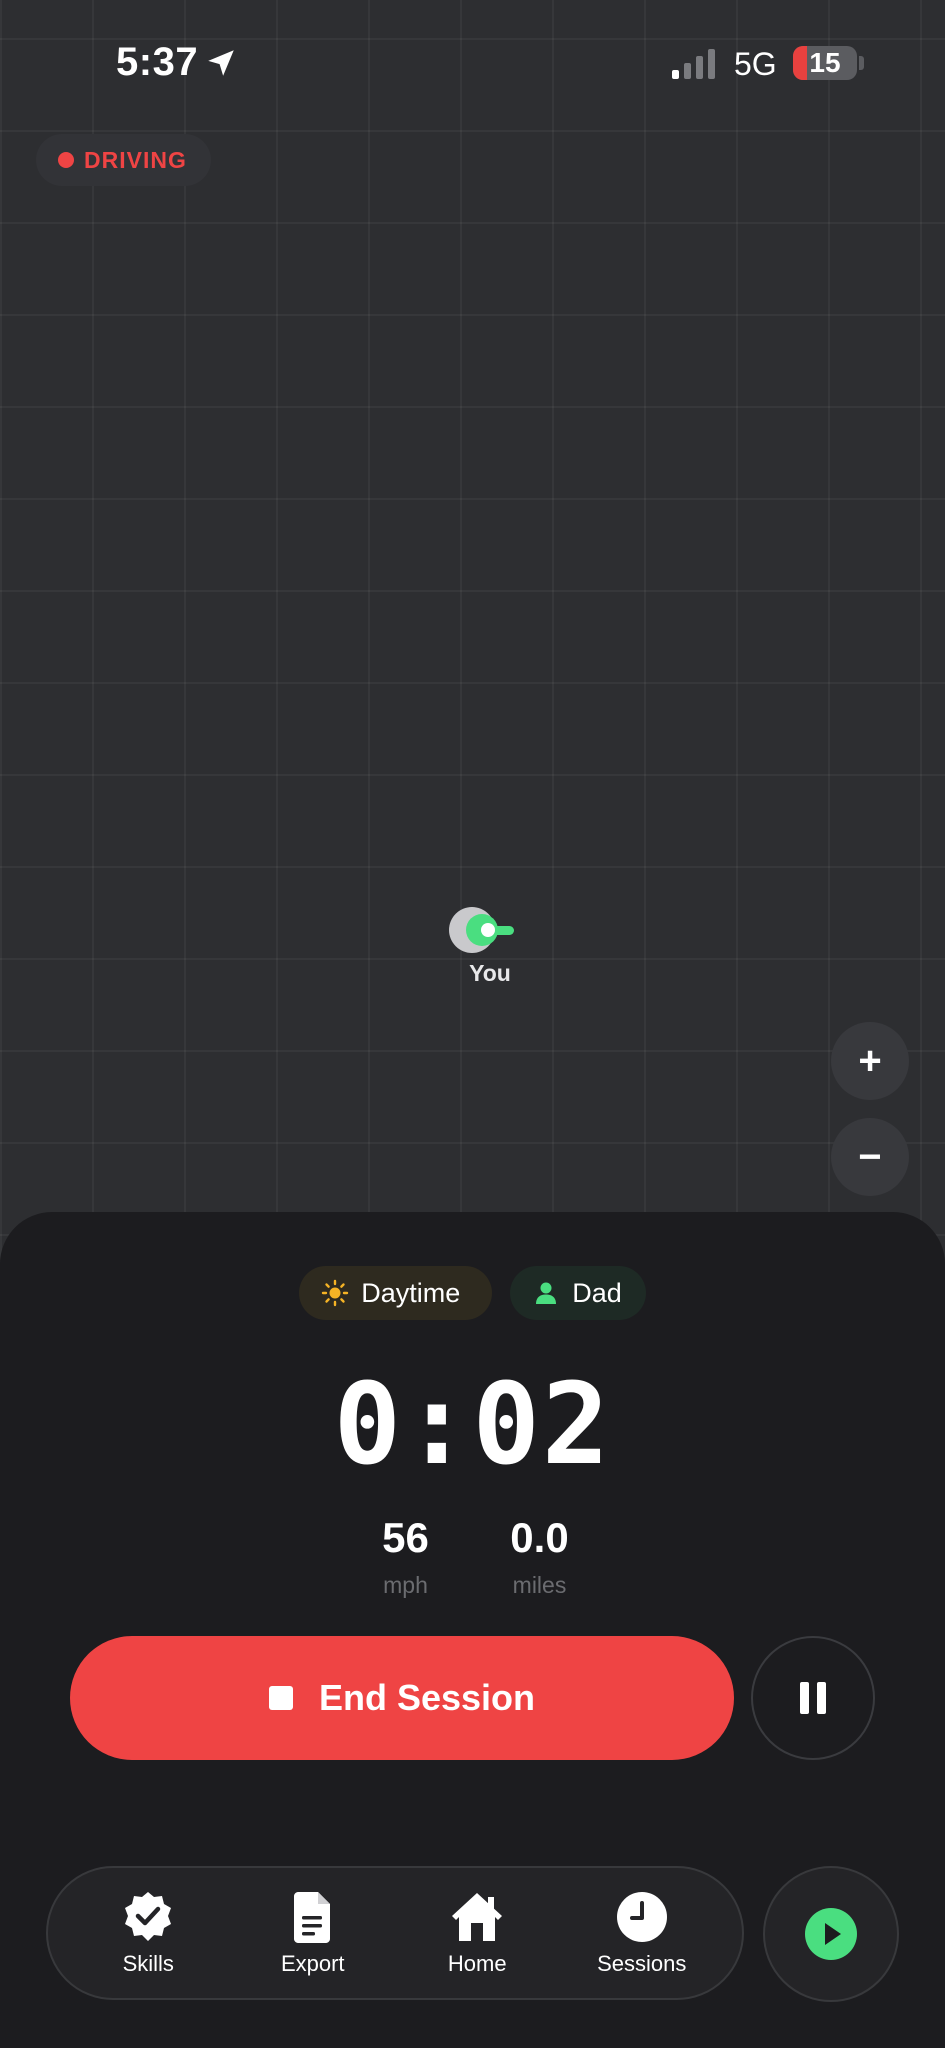  Describe the element at coordinates (280, 1698) in the screenshot. I see `stop-icon` at that location.